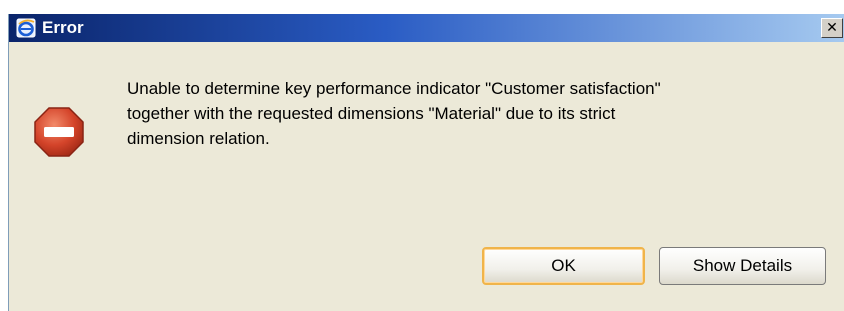 This screenshot has width=844, height=311. What do you see at coordinates (26, 28) in the screenshot?
I see `ie-icon` at bounding box center [26, 28].